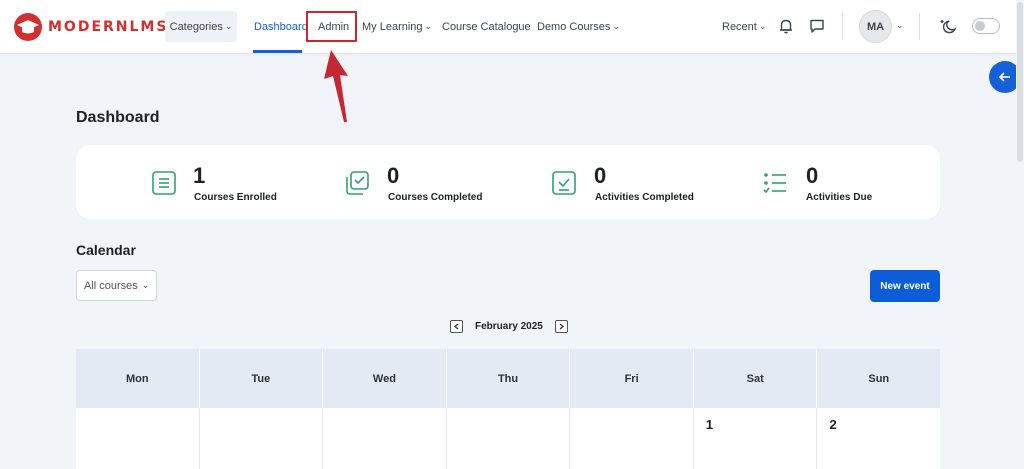 The image size is (1024, 469). I want to click on chevron-left-icon, so click(456, 326).